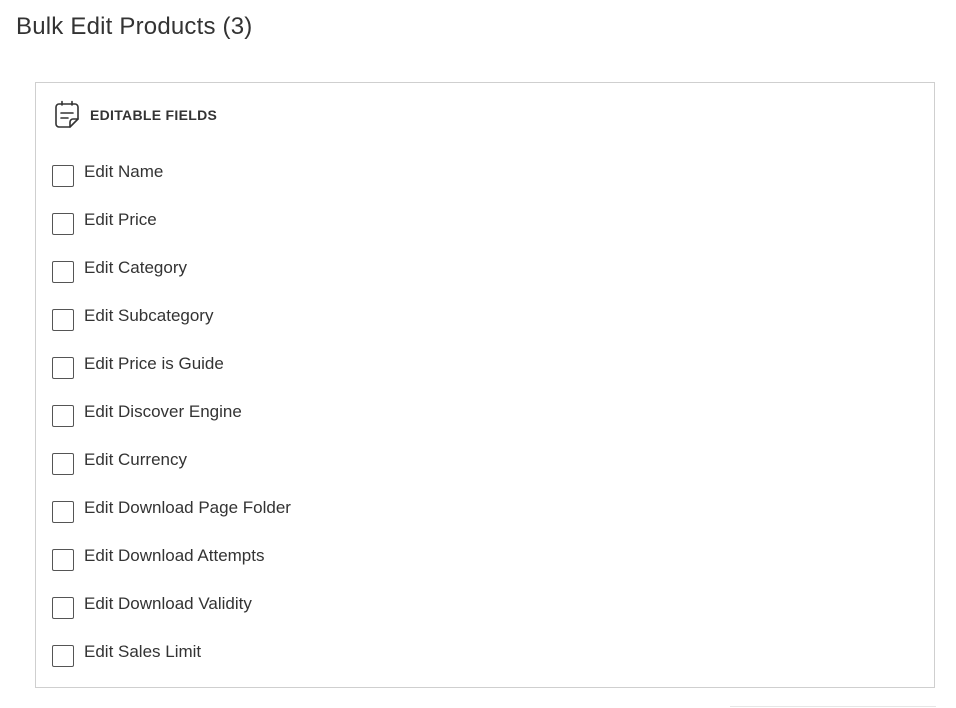  Describe the element at coordinates (120, 220) in the screenshot. I see `edit-price-label: Edit Price` at that location.